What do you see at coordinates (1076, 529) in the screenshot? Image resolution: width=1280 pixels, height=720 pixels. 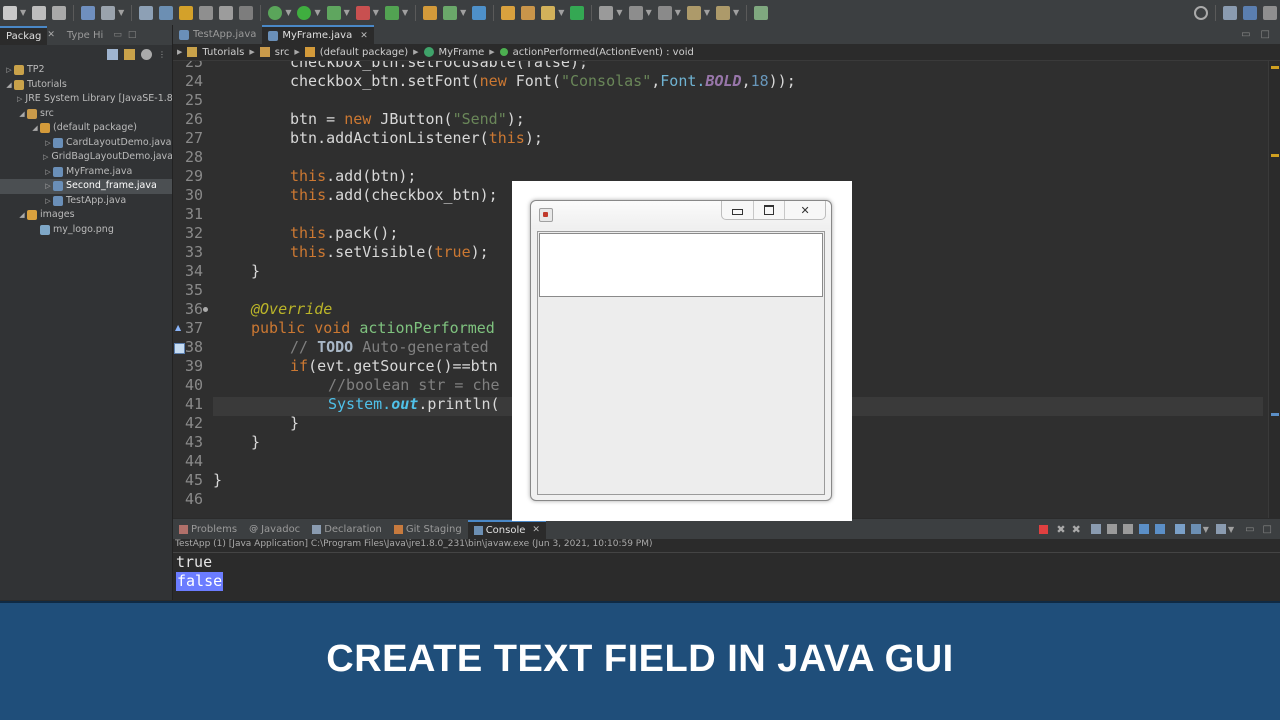 I see `remove-all-icon: ✖` at bounding box center [1076, 529].